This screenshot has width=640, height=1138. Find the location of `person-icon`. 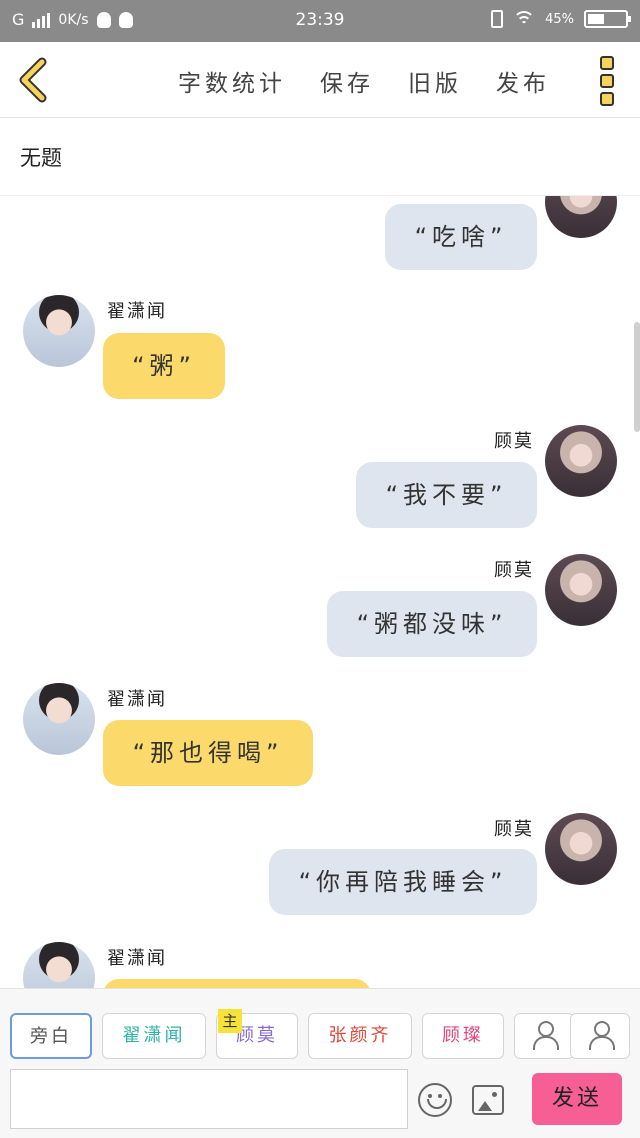

person-icon is located at coordinates (601, 1035).